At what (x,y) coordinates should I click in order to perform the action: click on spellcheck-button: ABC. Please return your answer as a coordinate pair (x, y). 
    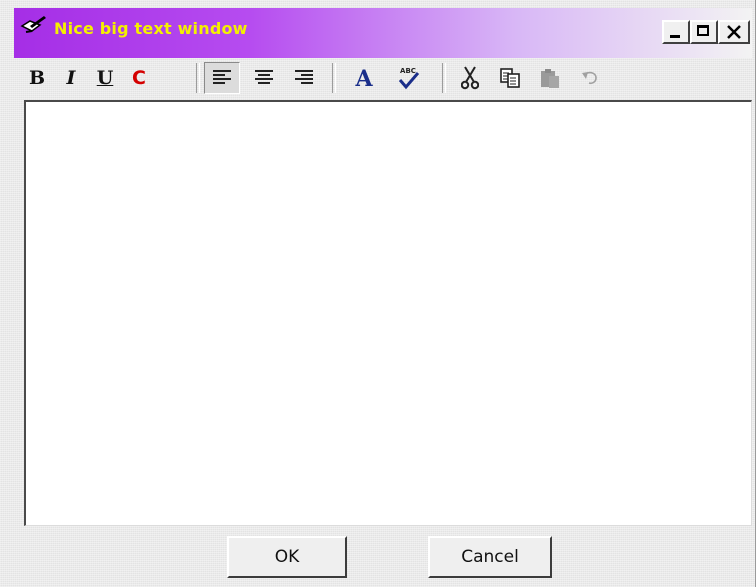
    Looking at the image, I should click on (408, 78).